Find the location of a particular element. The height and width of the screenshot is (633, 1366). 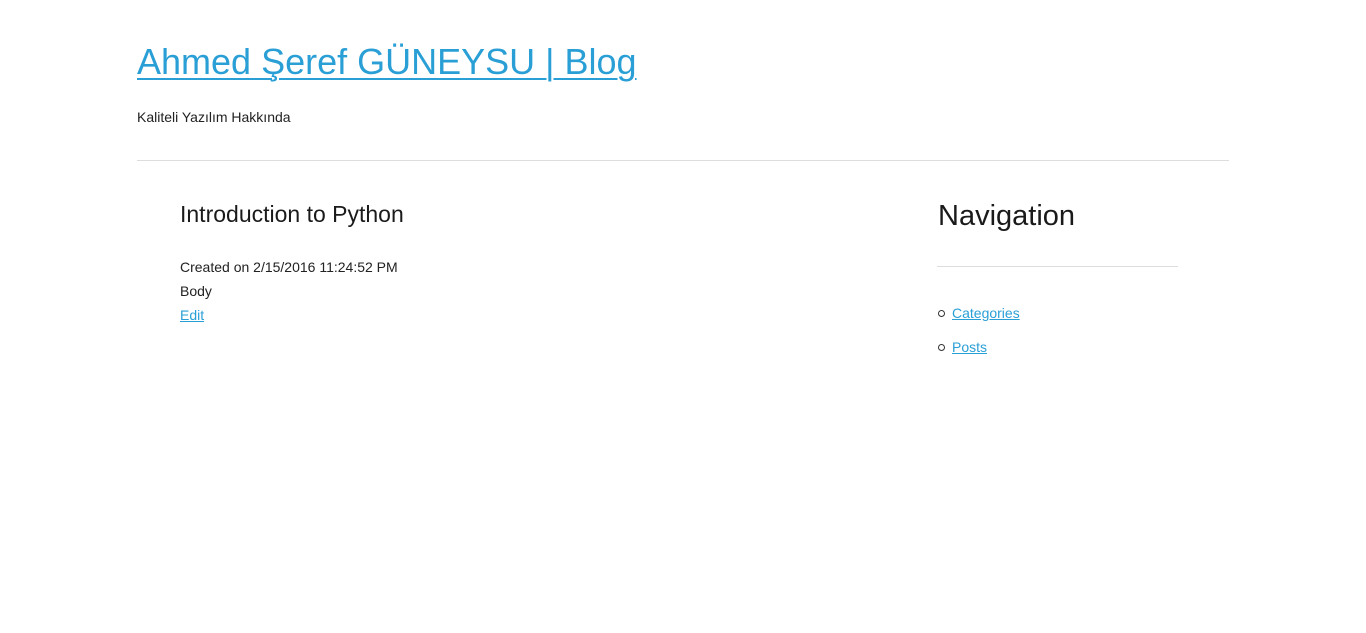

post-title: Introduction to Python is located at coordinates (292, 214).